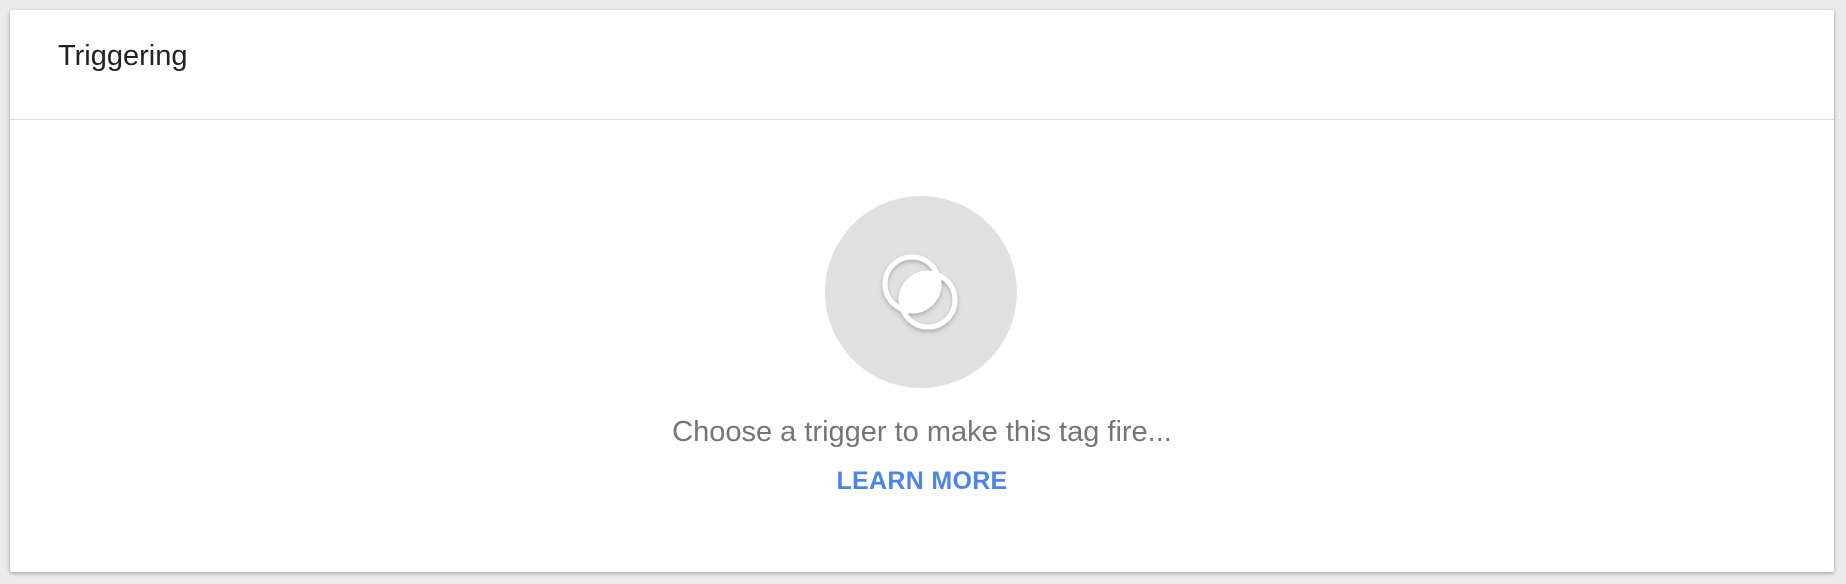  Describe the element at coordinates (123, 56) in the screenshot. I see `card-title: Triggering` at that location.